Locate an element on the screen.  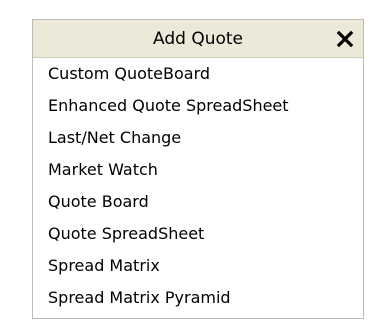
menu-item-spread-matrix: Spread Matrix is located at coordinates (198, 266).